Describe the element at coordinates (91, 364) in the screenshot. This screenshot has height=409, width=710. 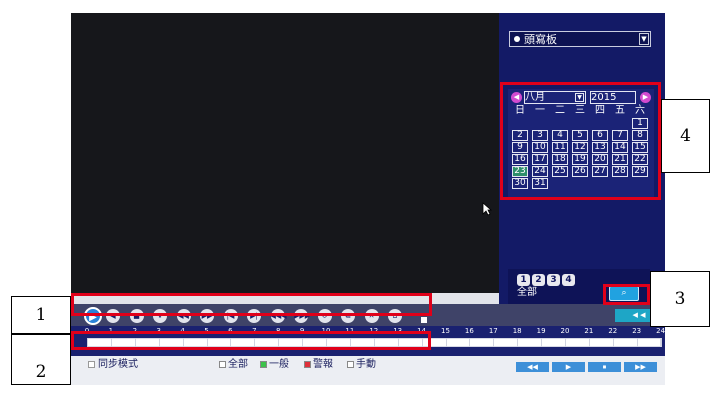
I see `sync-mode-checkbox` at that location.